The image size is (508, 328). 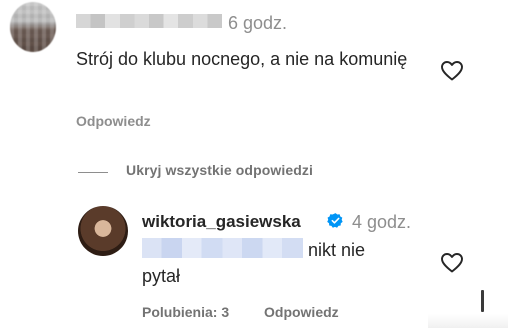 I want to click on hide-replies-button: Ukryj wszystkie odpowiedzi, so click(x=219, y=170).